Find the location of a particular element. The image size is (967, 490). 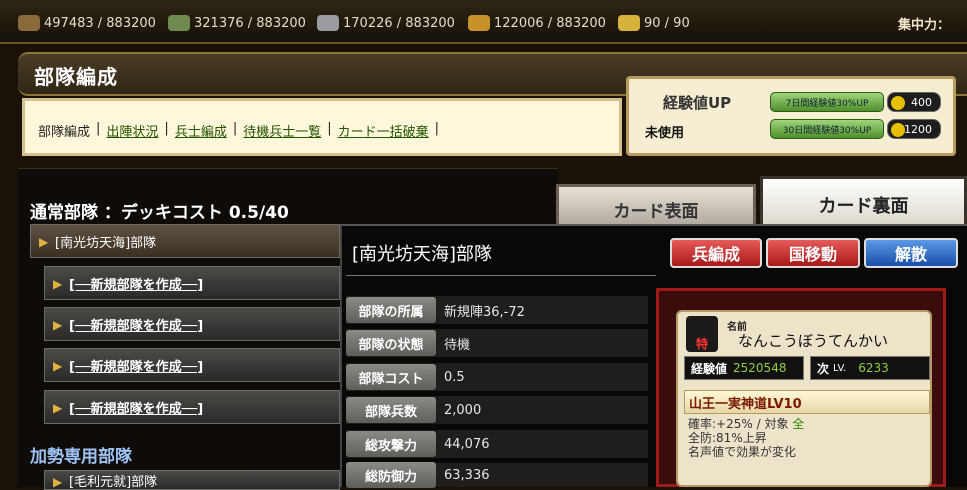

nav-current: 部隊編成 is located at coordinates (64, 132).